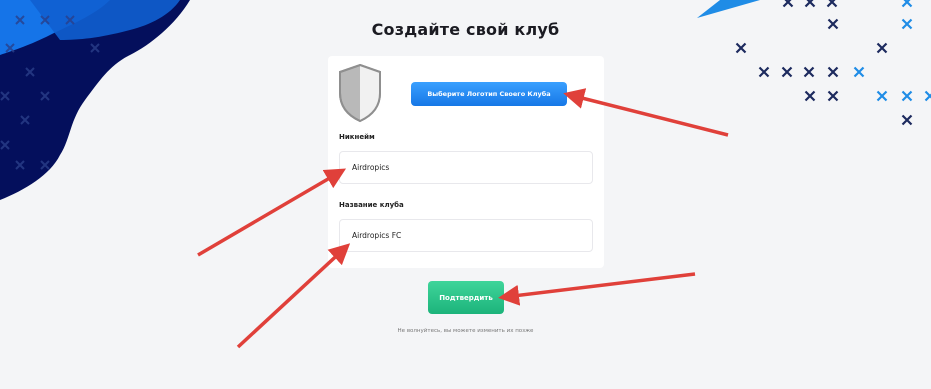 Image resolution: width=931 pixels, height=389 pixels. I want to click on club-name-input, so click(466, 235).